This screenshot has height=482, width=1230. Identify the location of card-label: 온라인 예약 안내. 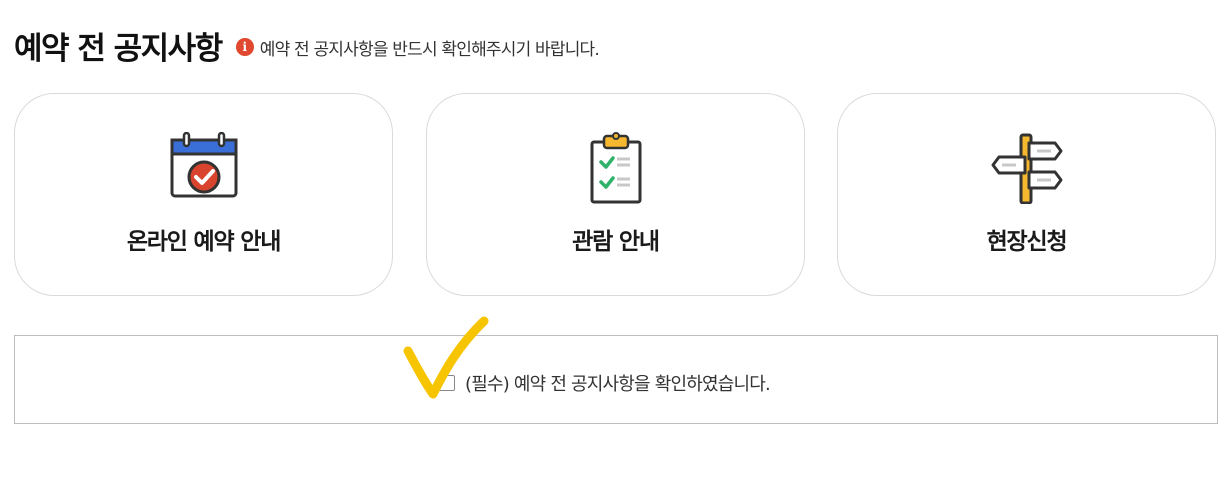
(204, 242).